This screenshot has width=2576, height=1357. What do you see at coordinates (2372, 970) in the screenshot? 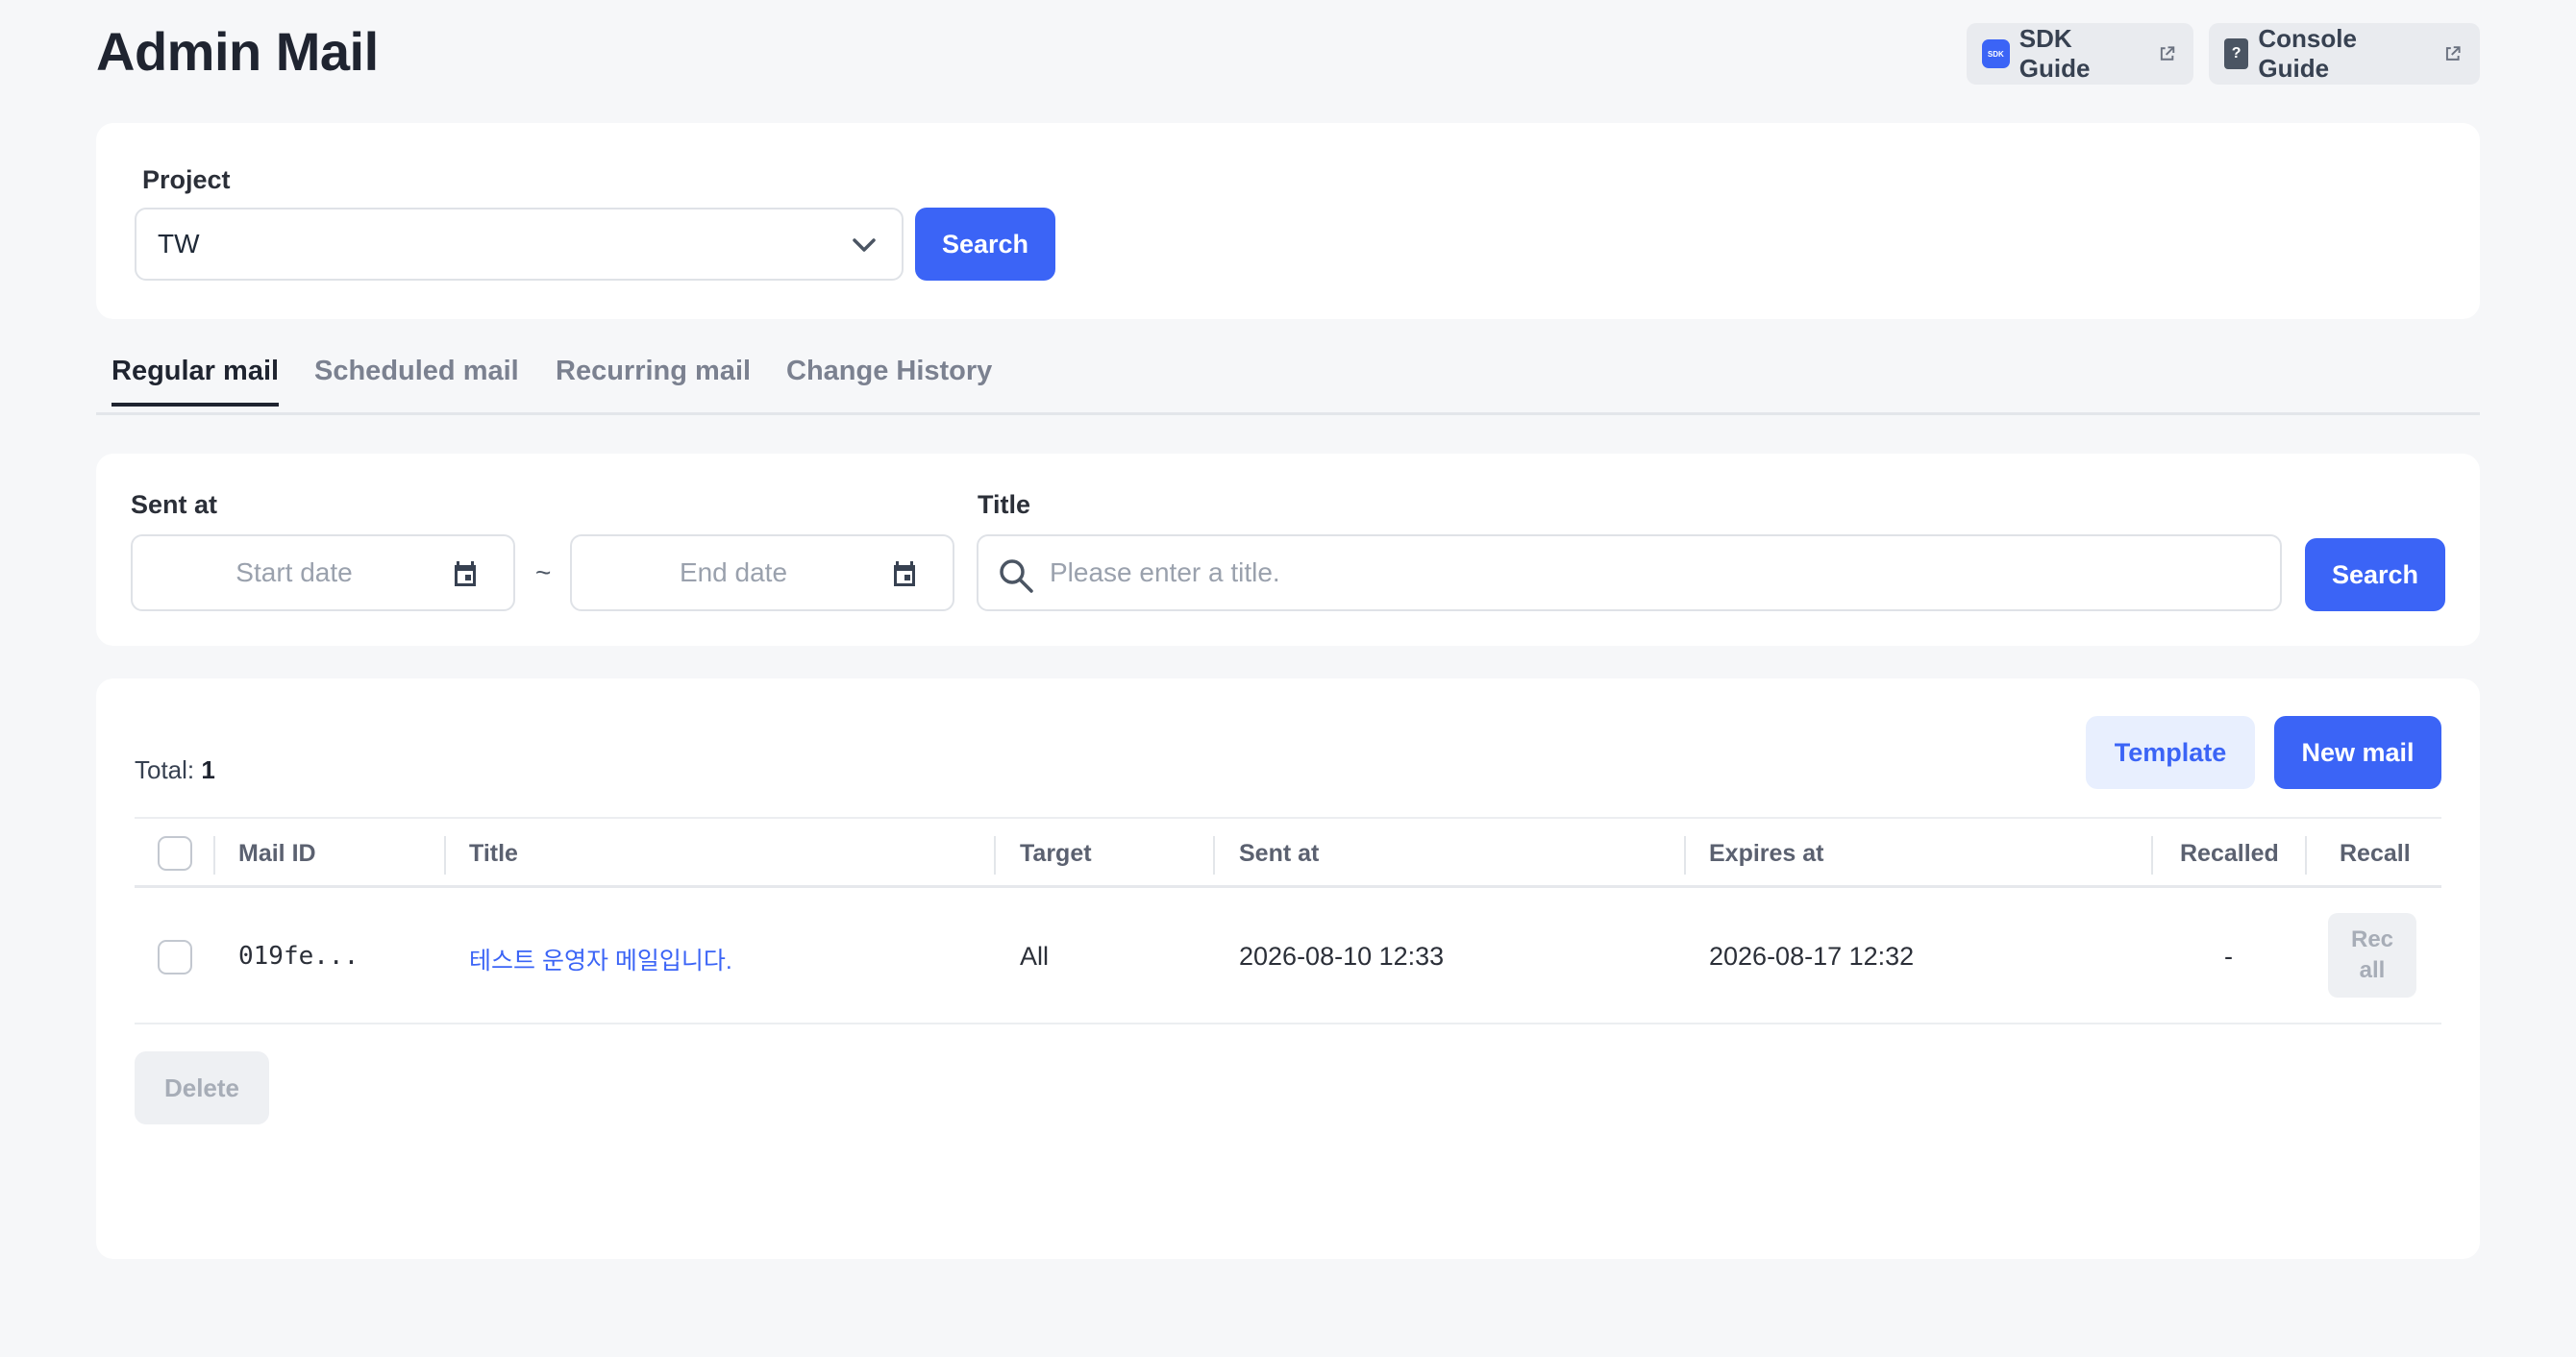
I see `recall-button-line-2: all` at bounding box center [2372, 970].